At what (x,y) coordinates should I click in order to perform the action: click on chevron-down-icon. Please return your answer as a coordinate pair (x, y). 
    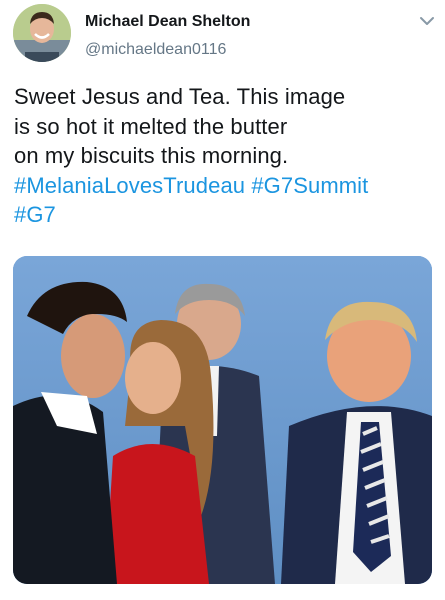
    Looking at the image, I should click on (427, 20).